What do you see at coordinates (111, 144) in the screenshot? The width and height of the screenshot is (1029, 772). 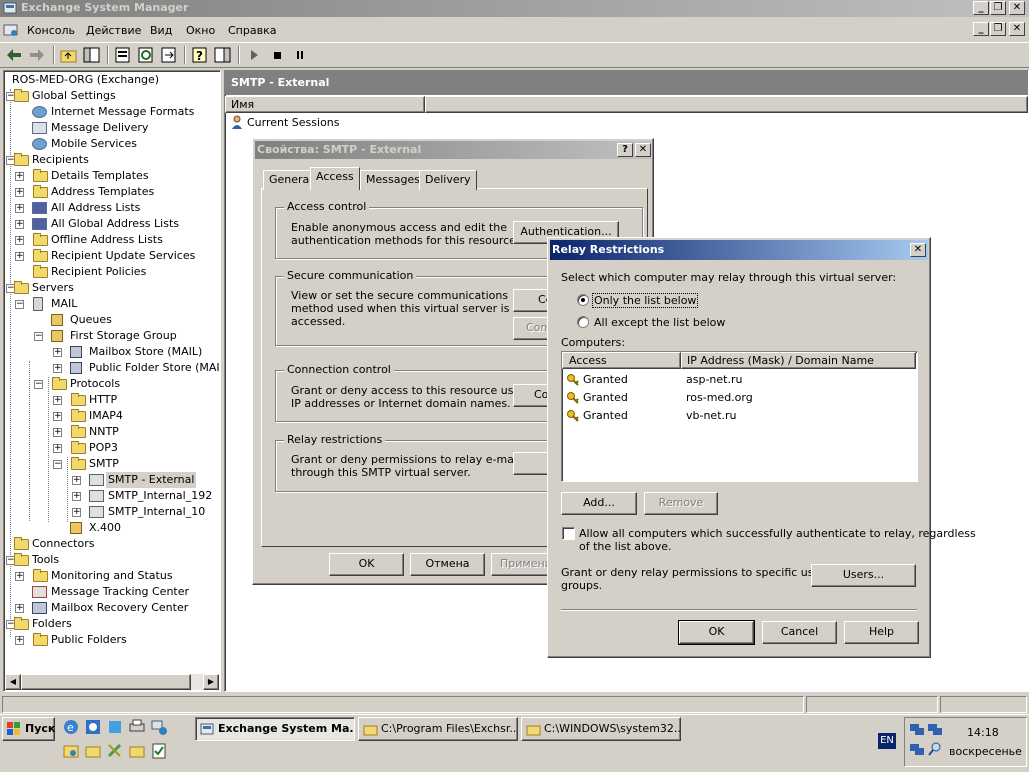 I see `tree-item-mobile-services: Mobile Services` at bounding box center [111, 144].